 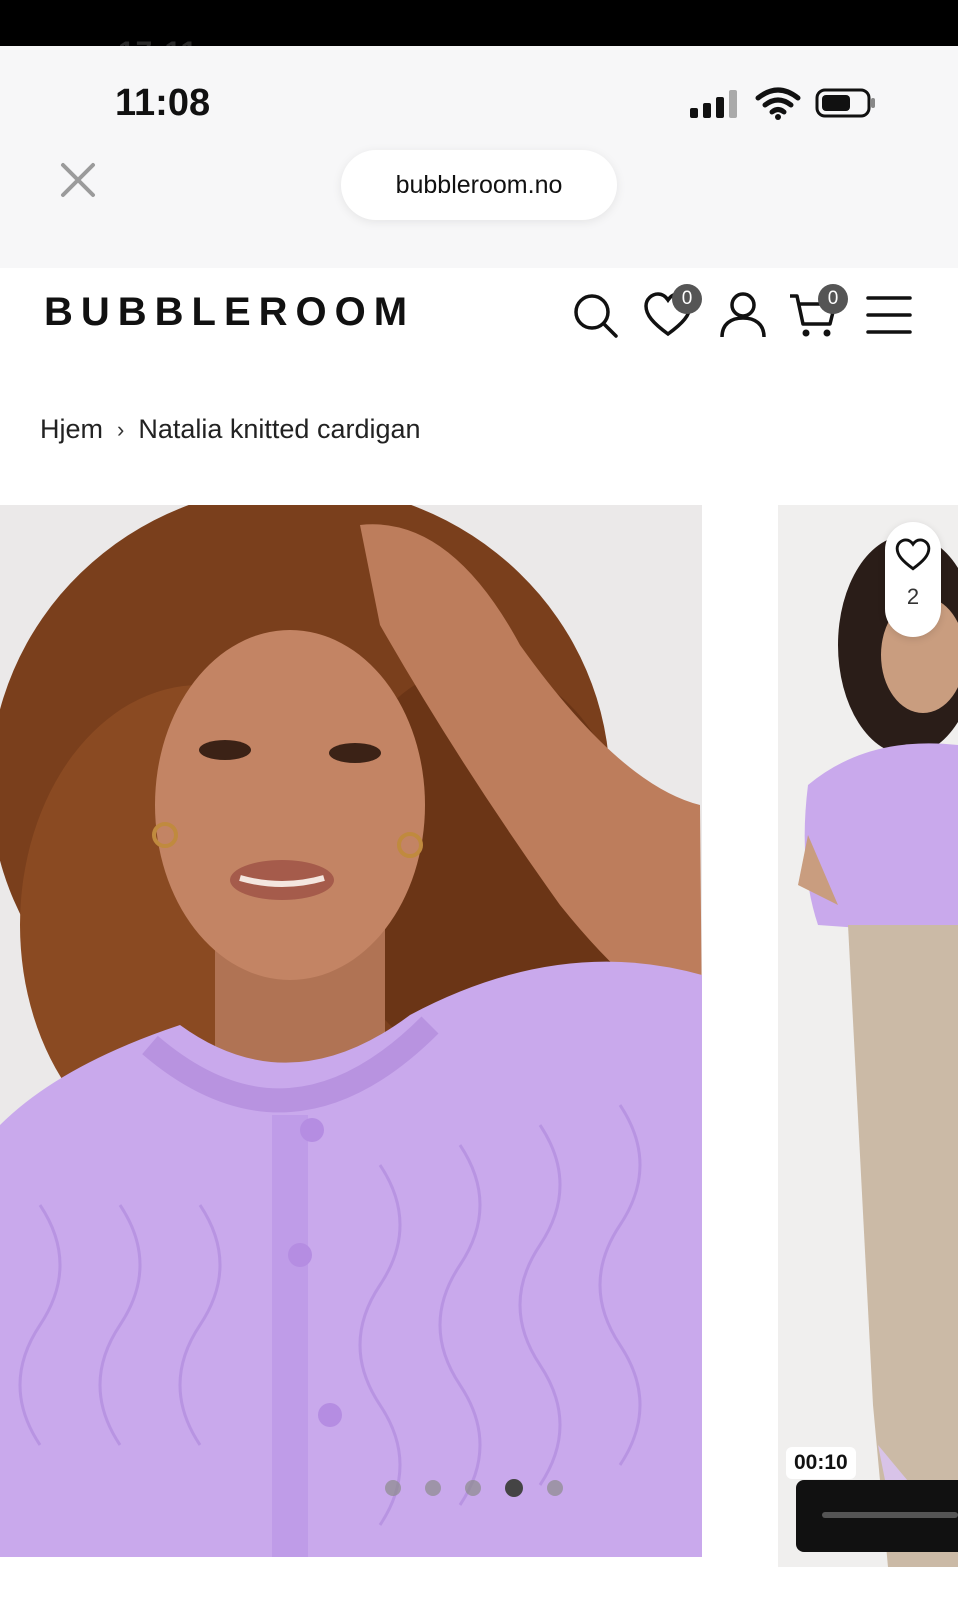 I want to click on url-text: bubbleroom.no, so click(x=479, y=184).